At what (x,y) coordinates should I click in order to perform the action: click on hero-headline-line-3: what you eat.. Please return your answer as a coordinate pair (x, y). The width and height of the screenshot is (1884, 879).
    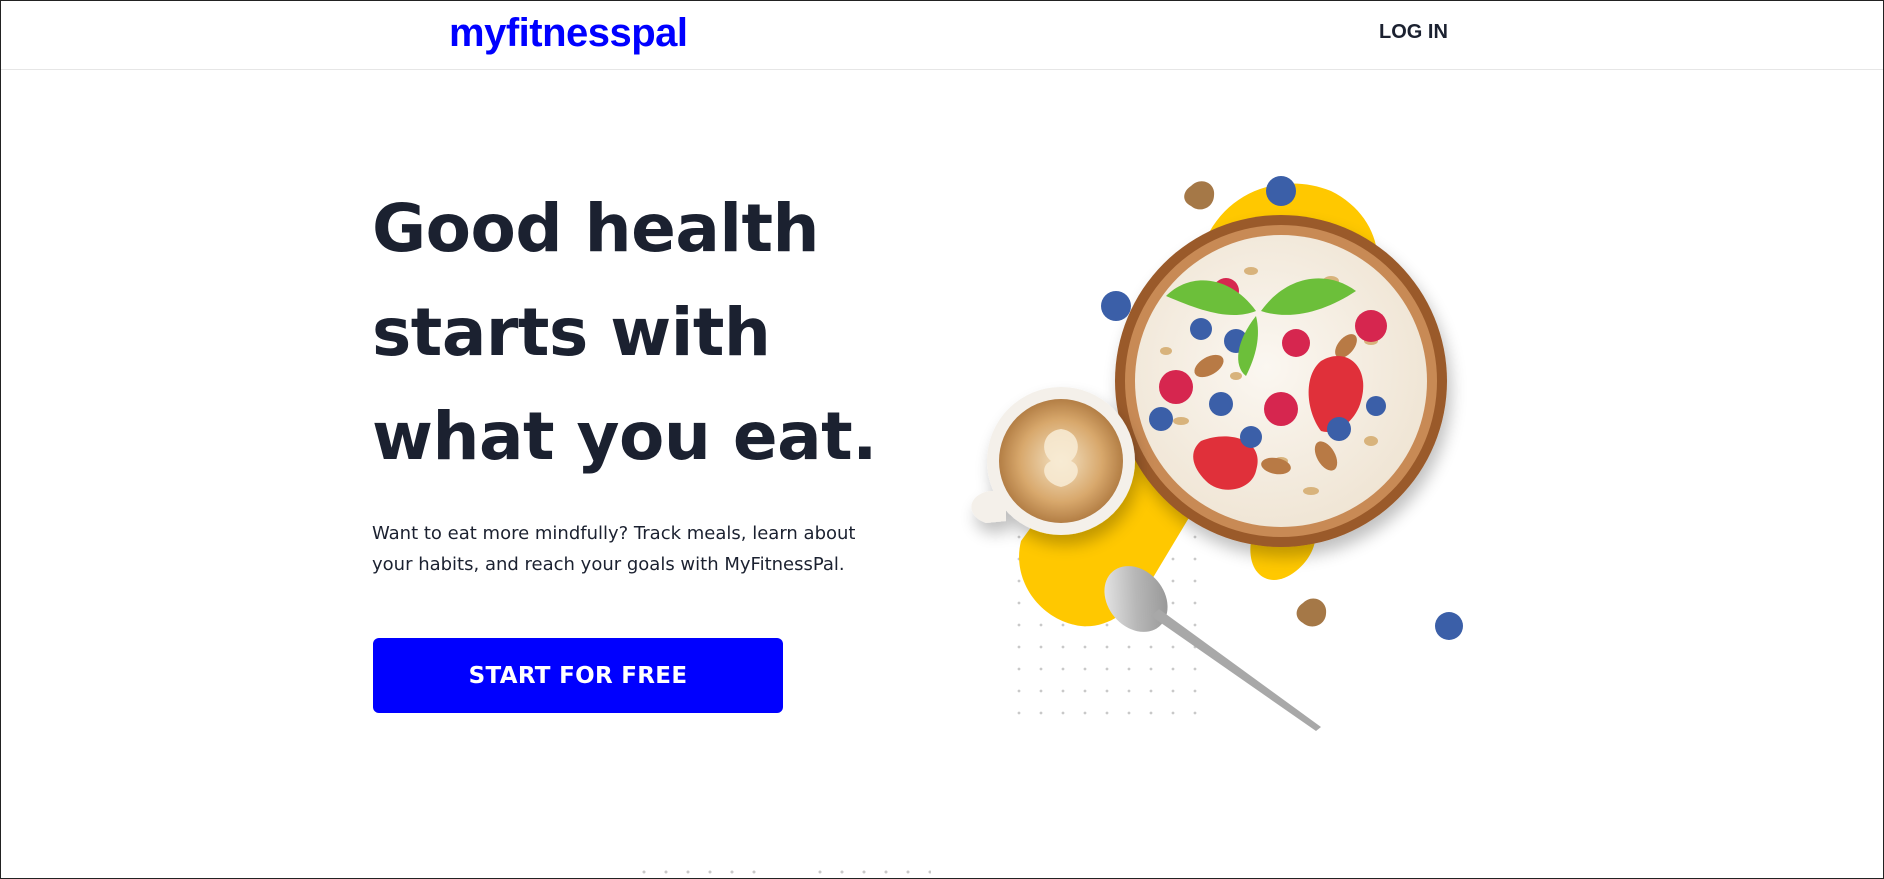
    Looking at the image, I should click on (624, 436).